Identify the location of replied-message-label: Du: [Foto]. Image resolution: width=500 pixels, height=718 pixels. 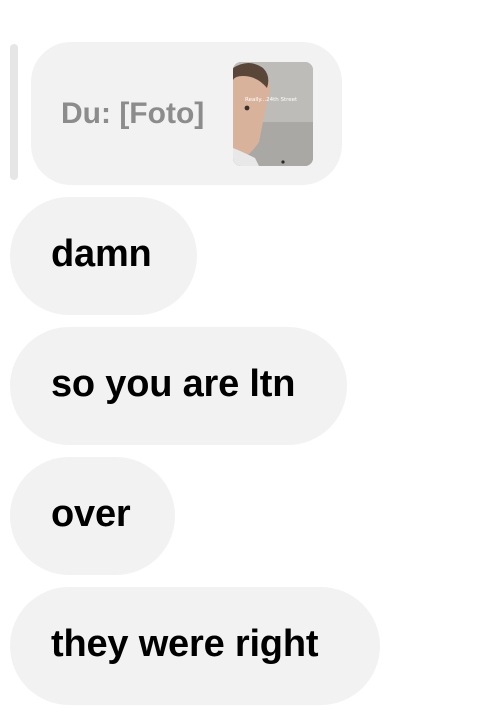
(133, 113).